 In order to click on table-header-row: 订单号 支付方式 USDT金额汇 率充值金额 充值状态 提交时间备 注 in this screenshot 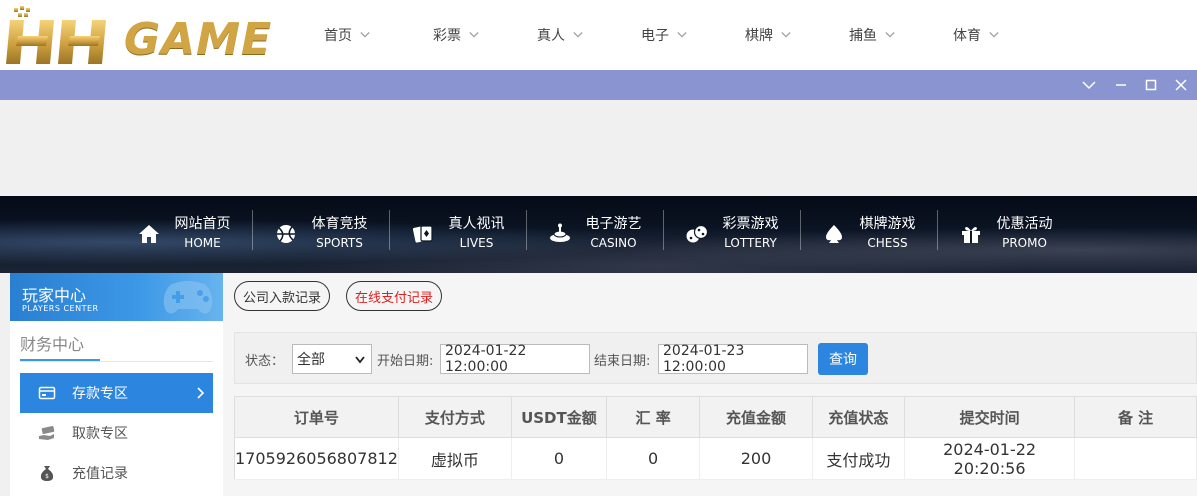, I will do `click(715, 417)`.